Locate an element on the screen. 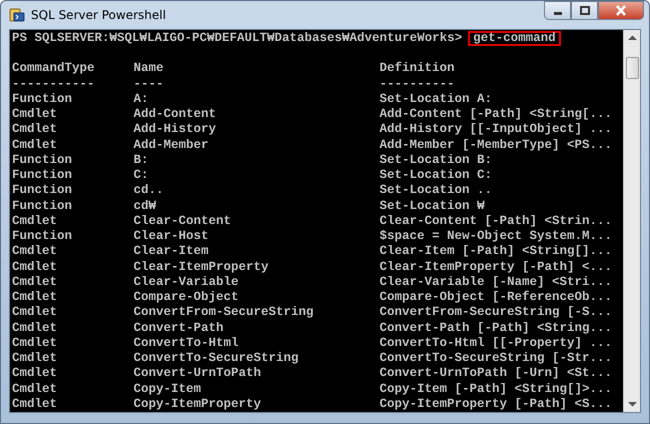 The width and height of the screenshot is (650, 424). command-name: Clear-Content is located at coordinates (183, 221).